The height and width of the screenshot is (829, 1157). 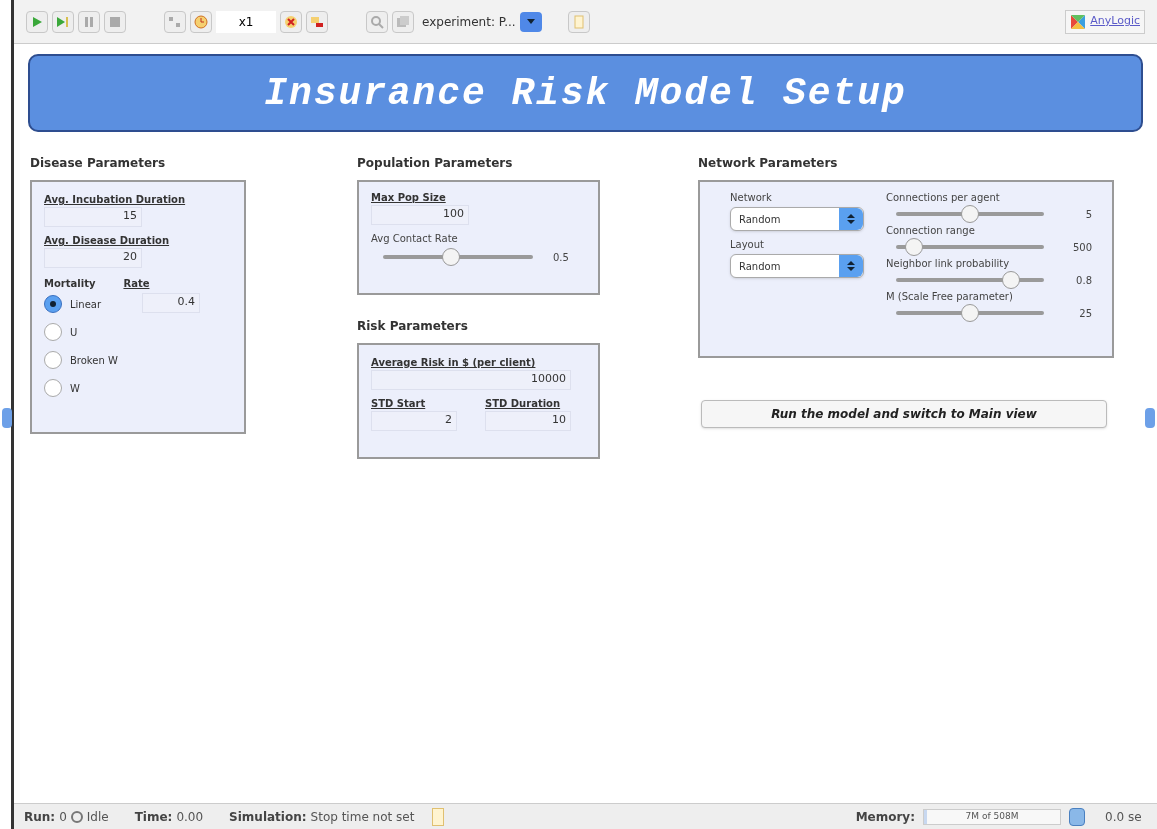 I want to click on input-field: 2, so click(x=414, y=421).